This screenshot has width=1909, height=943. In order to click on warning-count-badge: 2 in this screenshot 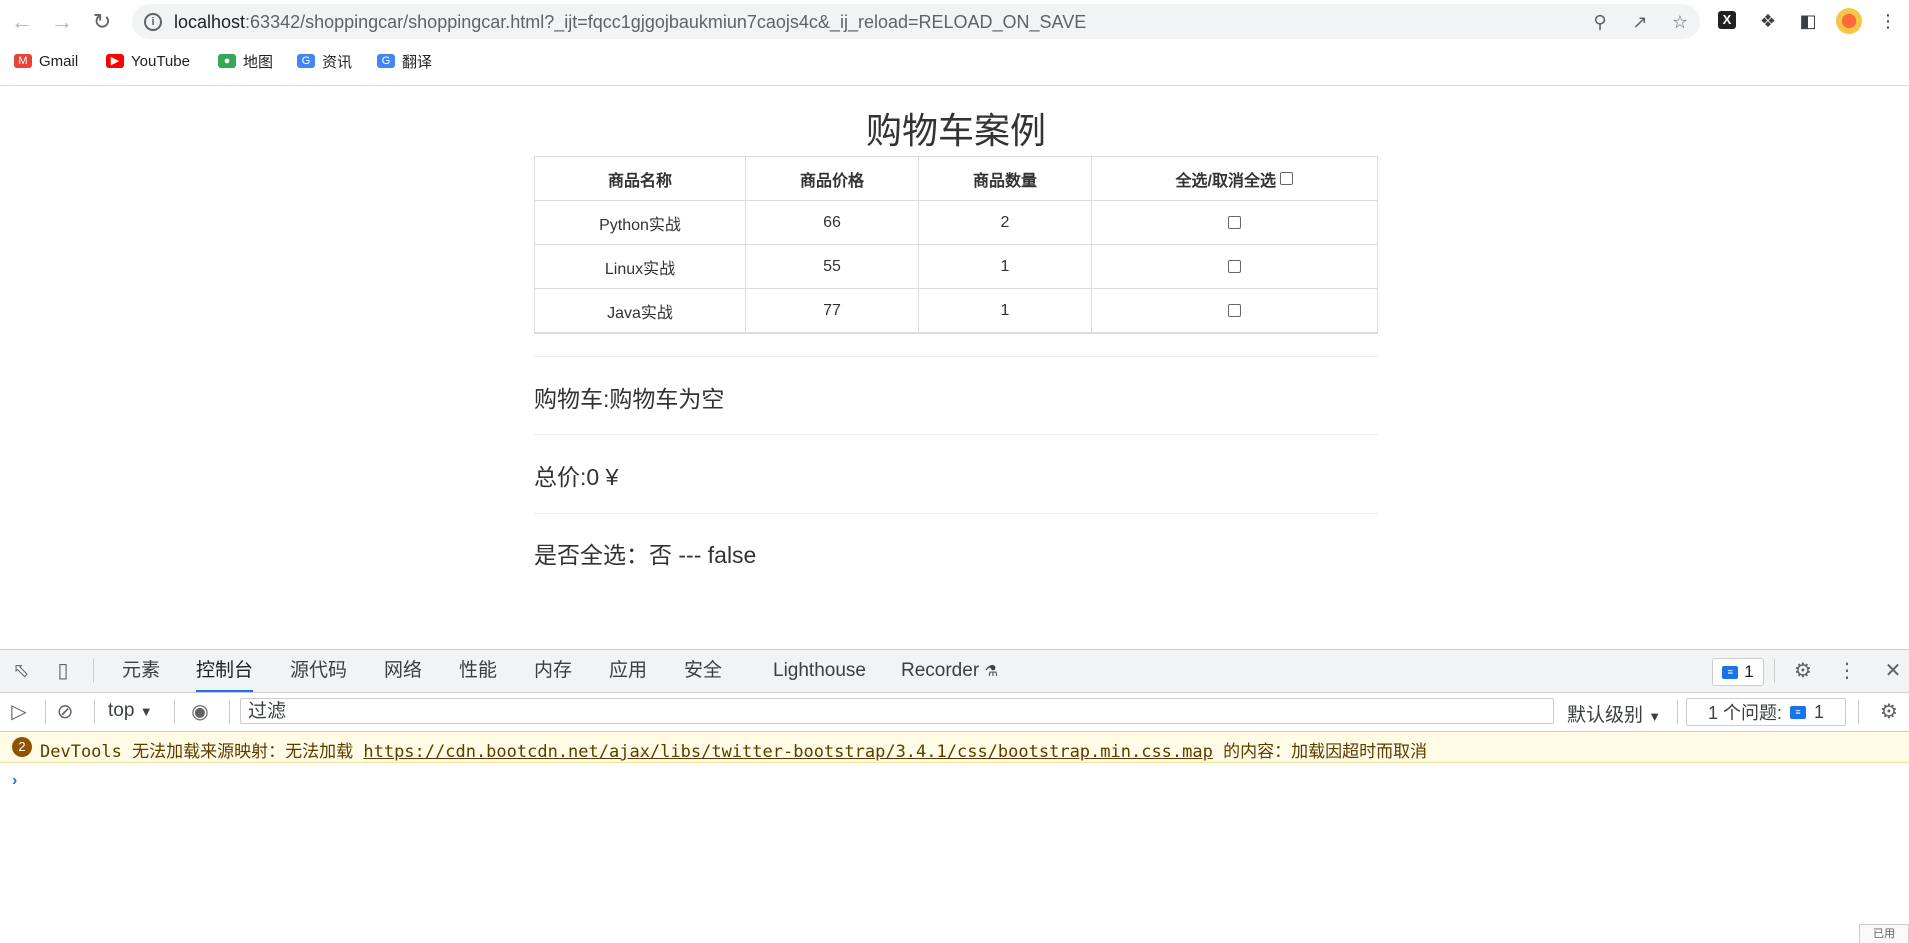, I will do `click(22, 747)`.